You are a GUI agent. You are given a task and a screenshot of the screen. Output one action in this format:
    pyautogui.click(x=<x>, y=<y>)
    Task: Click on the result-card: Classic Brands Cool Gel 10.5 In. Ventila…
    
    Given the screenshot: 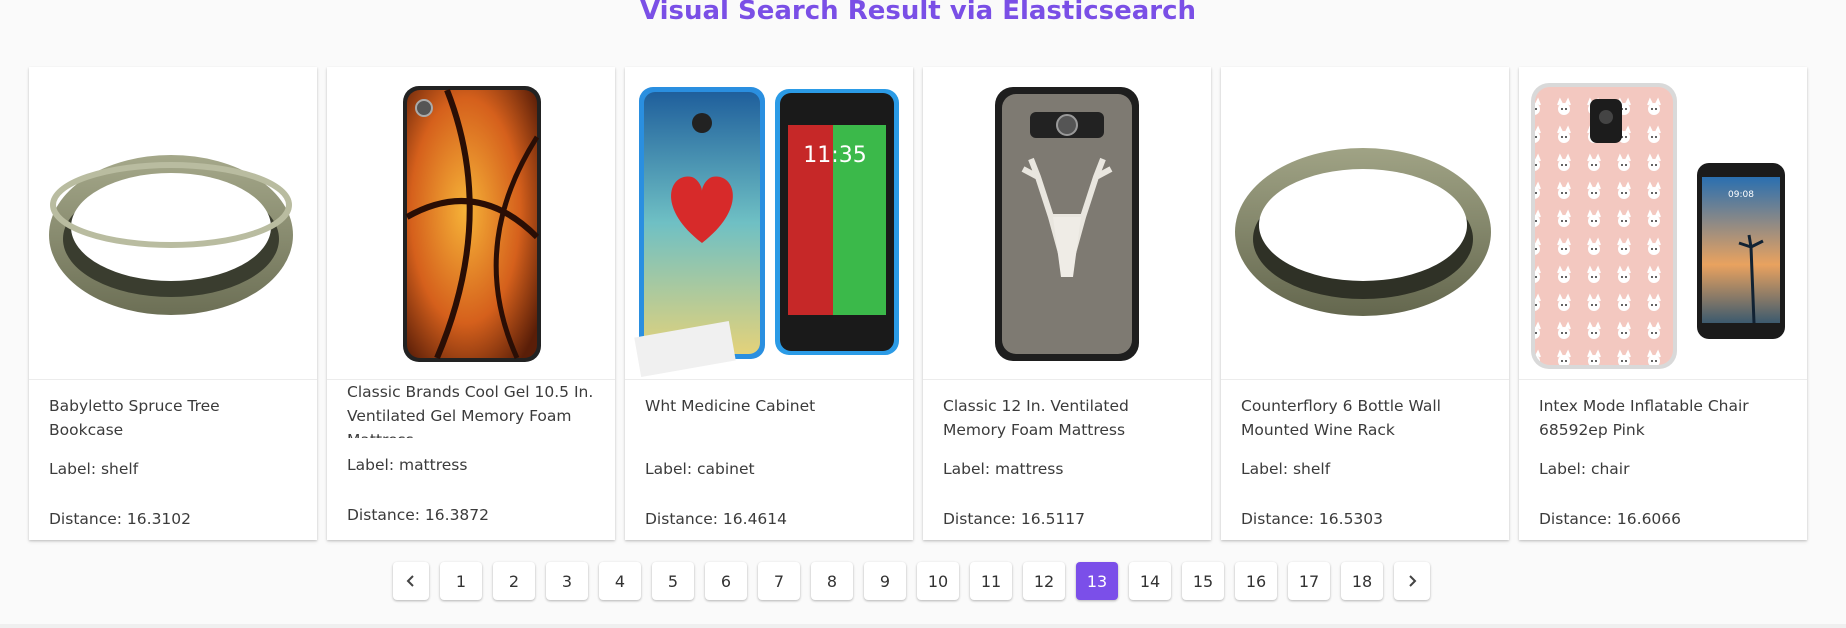 What is the action you would take?
    pyautogui.click(x=471, y=303)
    